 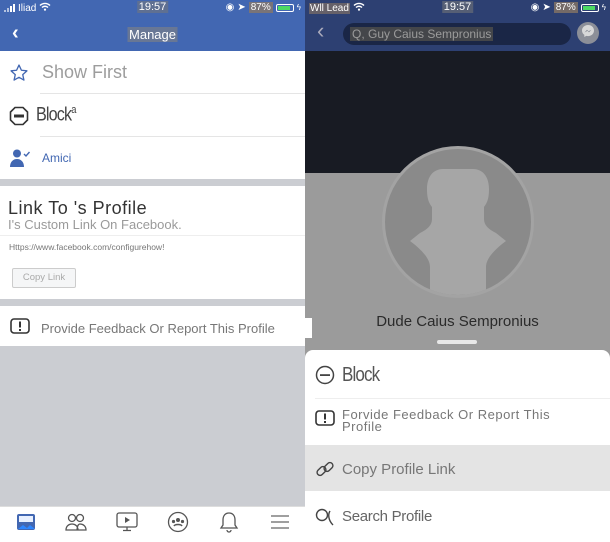 I want to click on sheet-copy-link-option: Copy Profile Link, so click(x=457, y=468).